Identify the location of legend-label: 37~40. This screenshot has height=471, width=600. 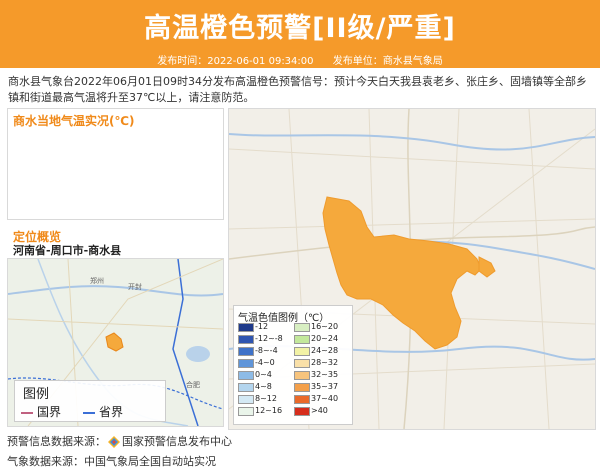
(325, 398).